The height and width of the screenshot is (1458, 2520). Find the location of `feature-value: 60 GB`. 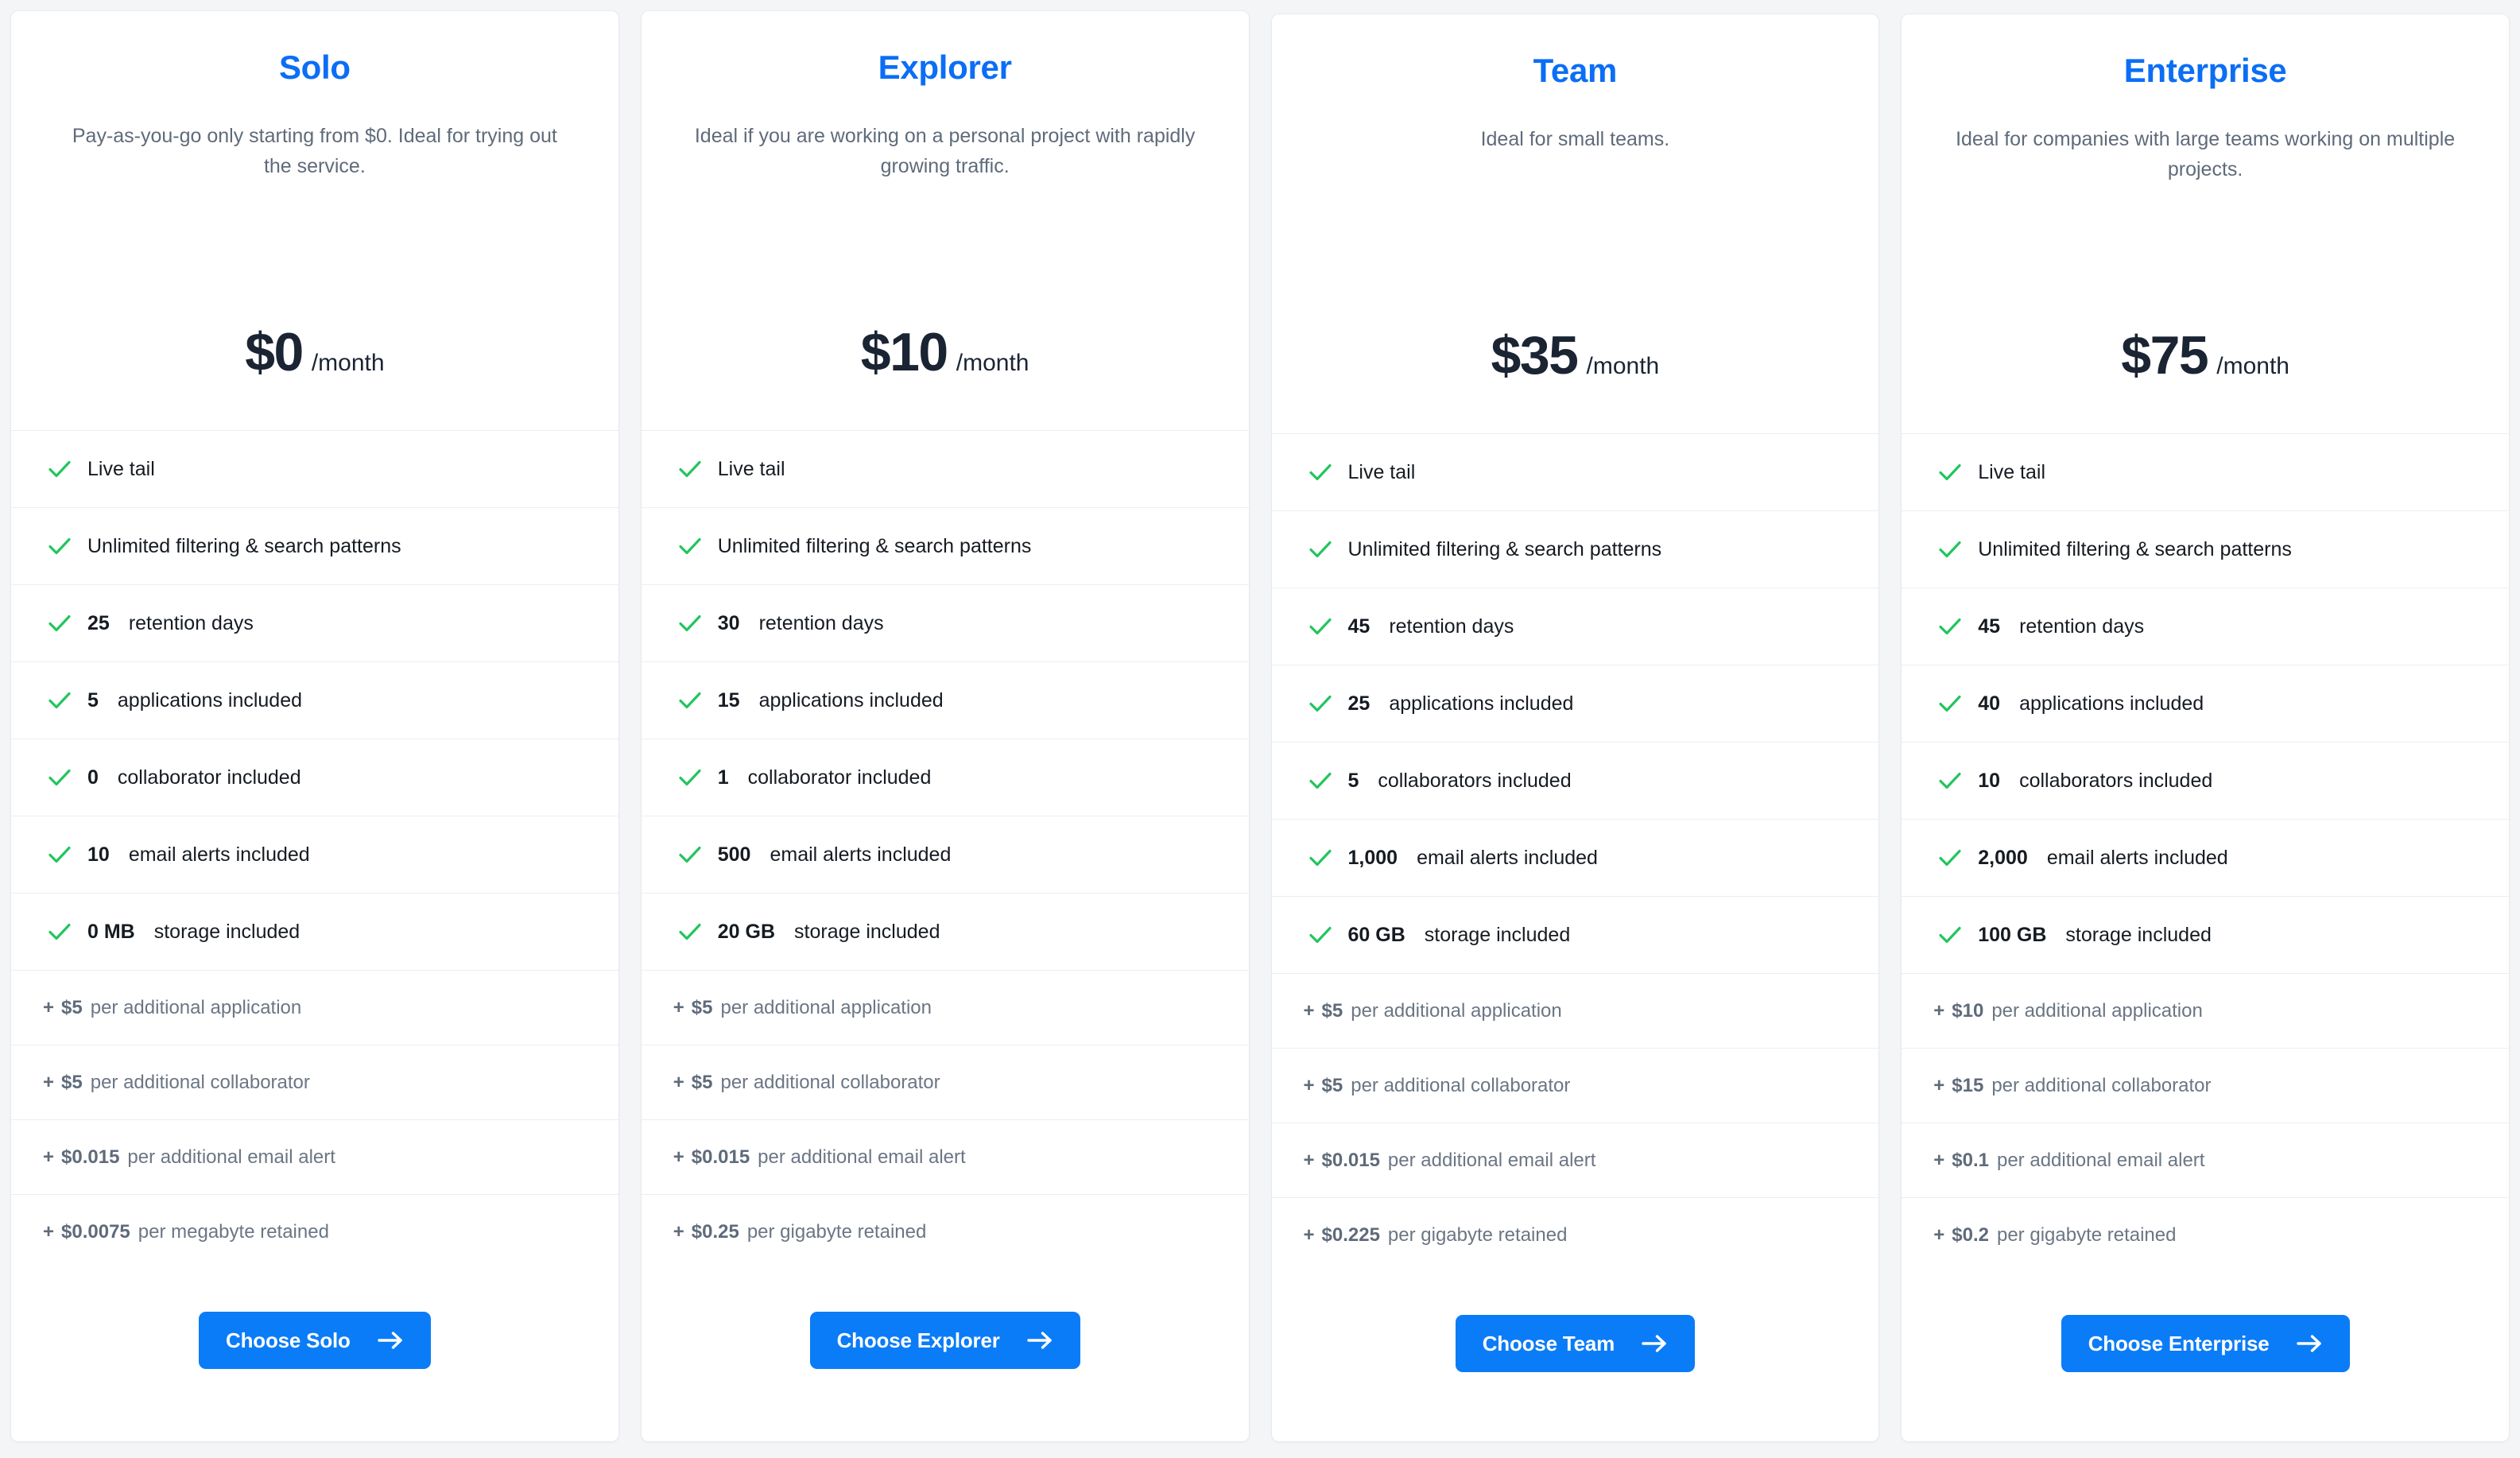

feature-value: 60 GB is located at coordinates (1376, 935).